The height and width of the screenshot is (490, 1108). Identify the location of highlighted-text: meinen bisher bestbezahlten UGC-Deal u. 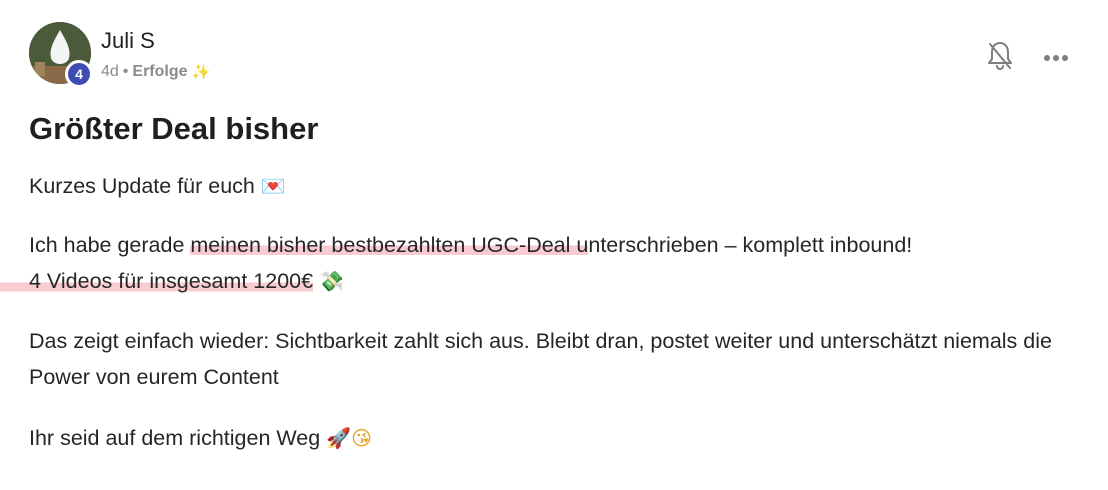
(389, 245).